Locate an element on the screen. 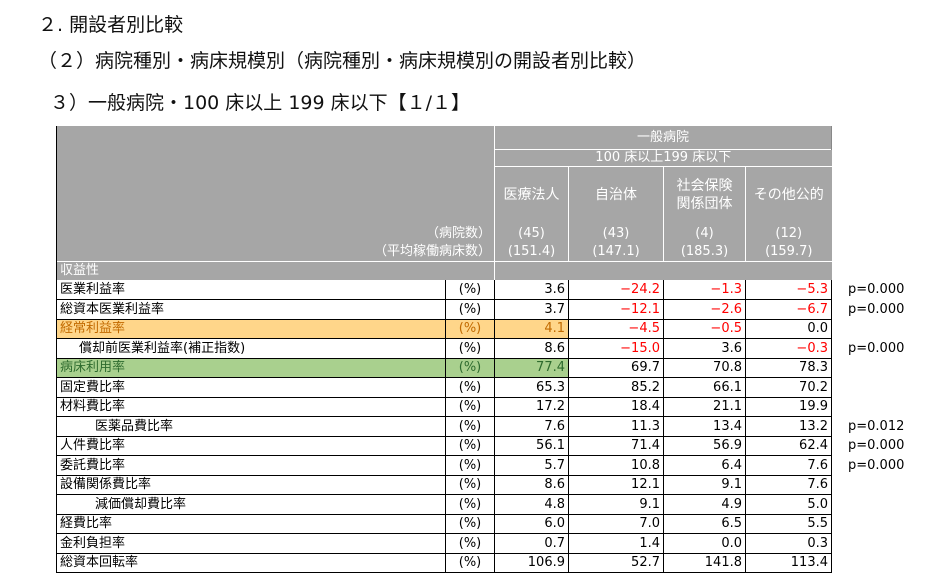 This screenshot has height=582, width=944. row-value: −12.1 is located at coordinates (616, 309).